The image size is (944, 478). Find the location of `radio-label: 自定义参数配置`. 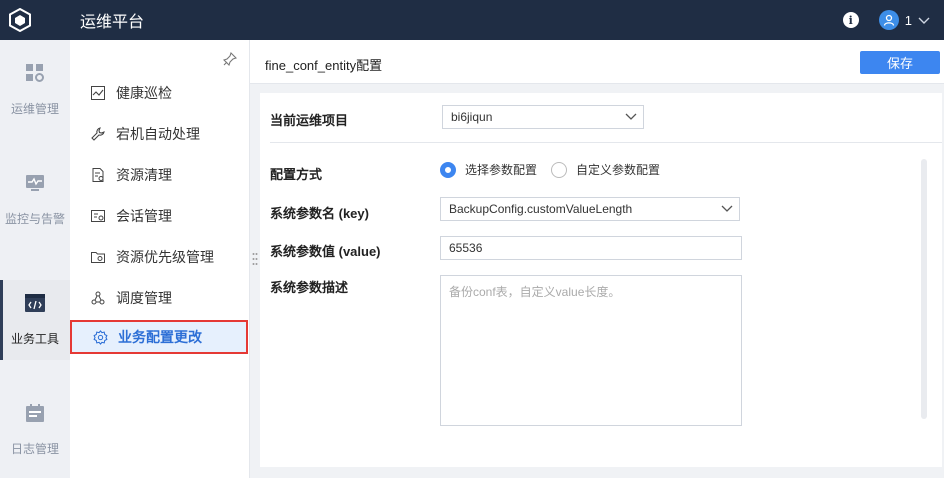

radio-label: 自定义参数配置 is located at coordinates (618, 170).